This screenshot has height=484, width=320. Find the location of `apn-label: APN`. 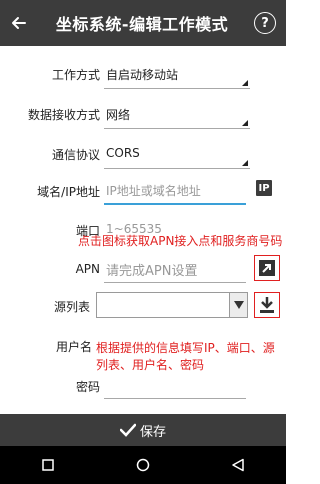

apn-label: APN is located at coordinates (87, 269).